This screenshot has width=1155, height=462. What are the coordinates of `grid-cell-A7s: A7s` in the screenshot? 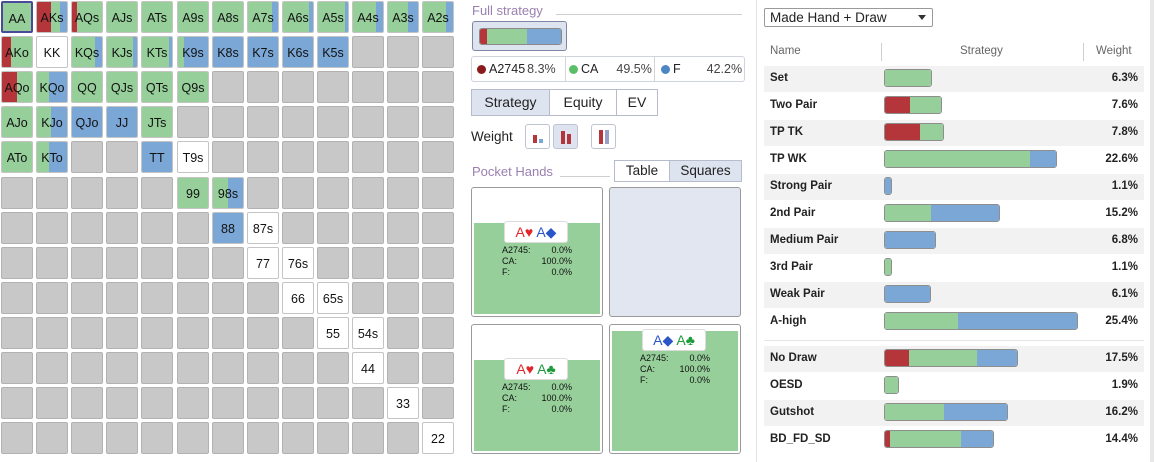 It's located at (263, 17).